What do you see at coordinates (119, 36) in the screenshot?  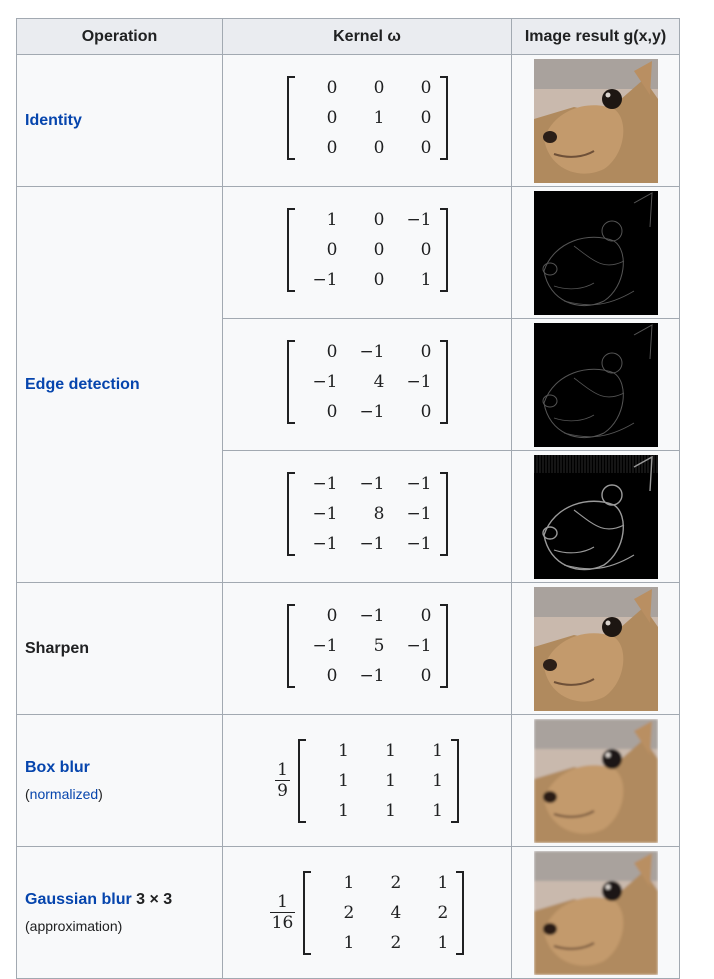 I see `header-operation: Operation` at bounding box center [119, 36].